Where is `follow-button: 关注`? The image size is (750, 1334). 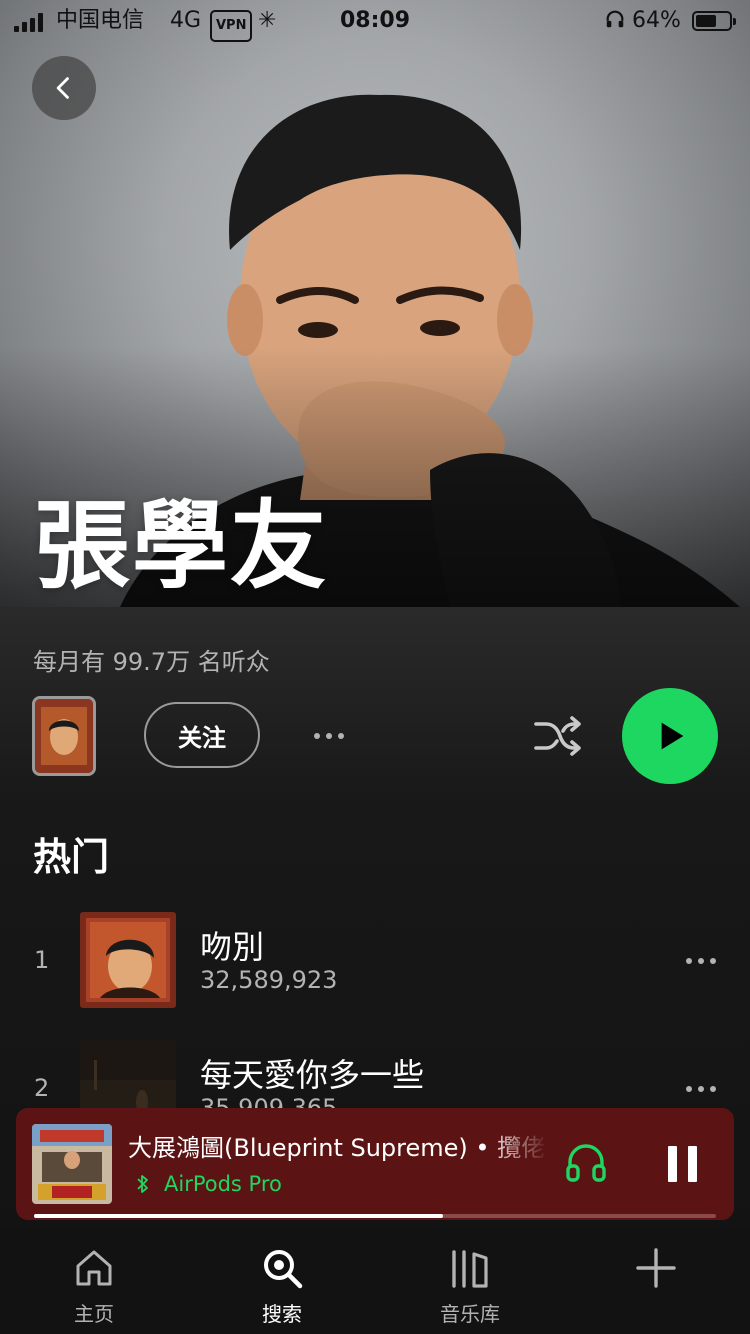
follow-button: 关注 is located at coordinates (202, 735).